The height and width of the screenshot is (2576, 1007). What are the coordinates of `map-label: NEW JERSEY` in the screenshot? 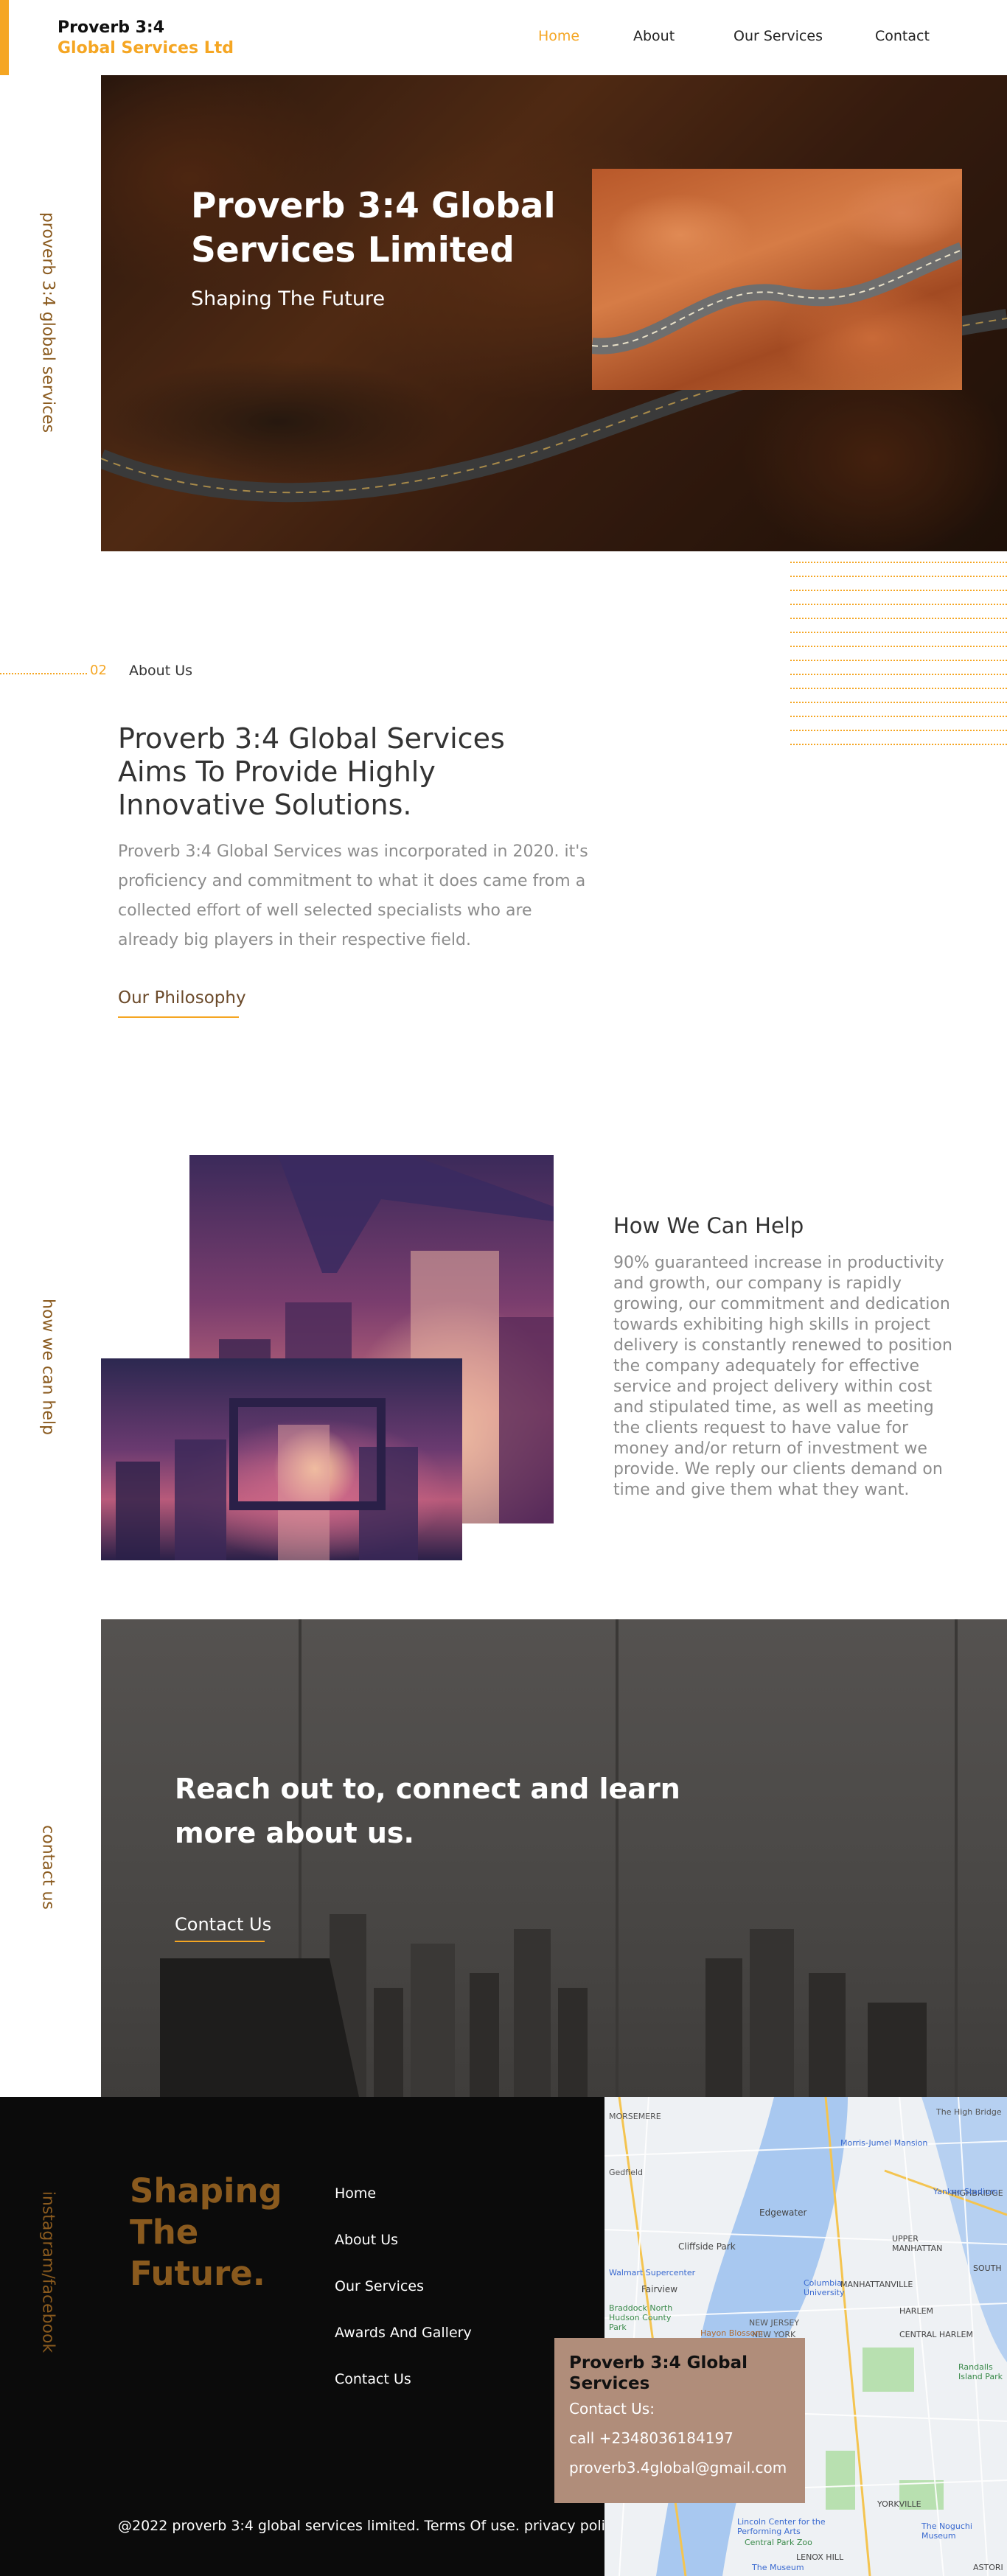 It's located at (774, 2323).